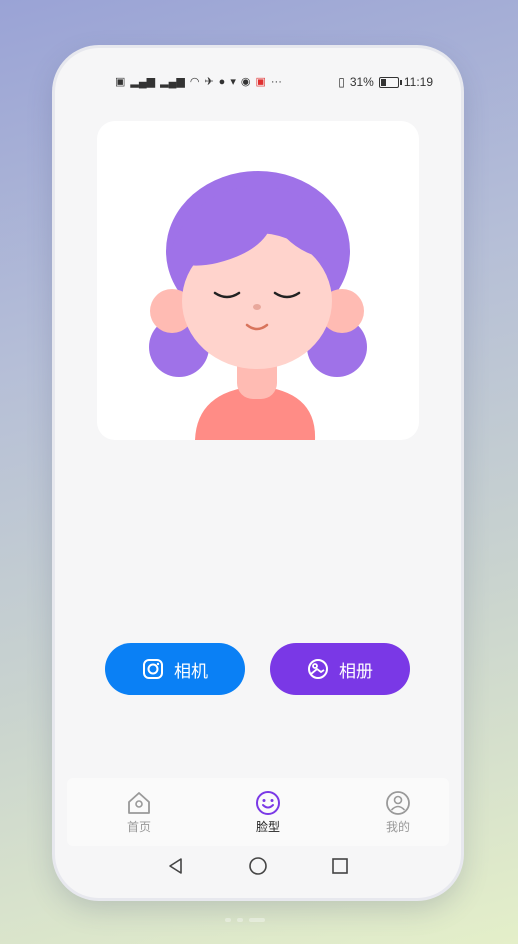 The width and height of the screenshot is (518, 944). I want to click on clock: 11:19, so click(418, 82).